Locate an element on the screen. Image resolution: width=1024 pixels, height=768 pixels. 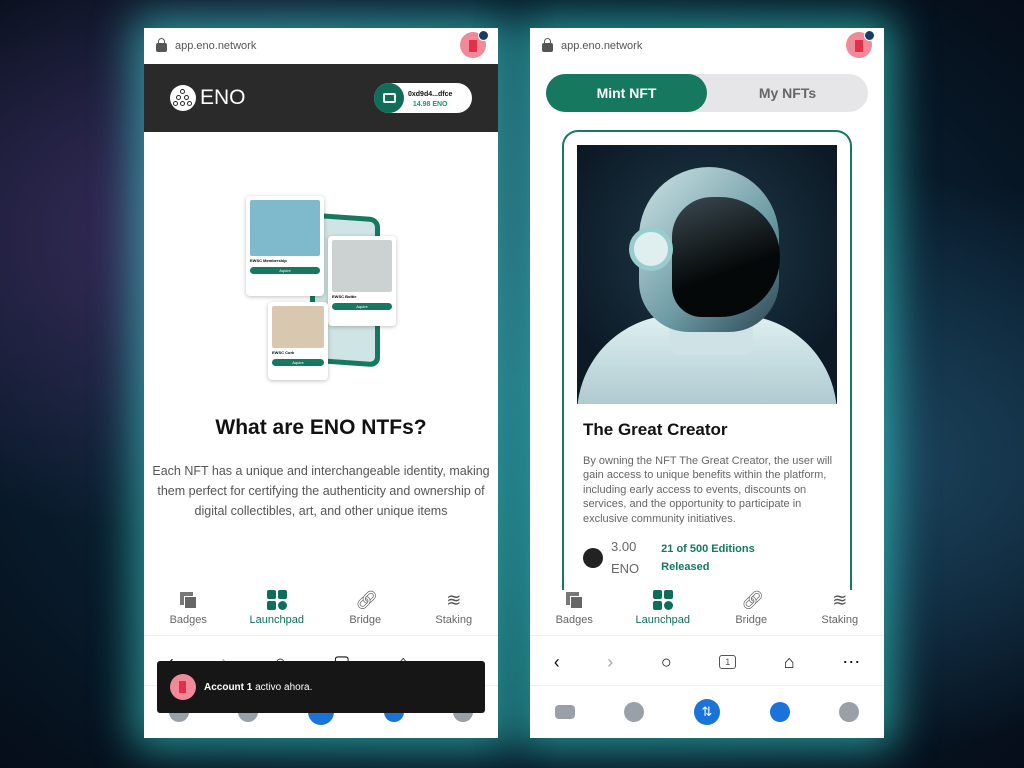
tab-mint-nft: Mint NFT is located at coordinates (626, 93).